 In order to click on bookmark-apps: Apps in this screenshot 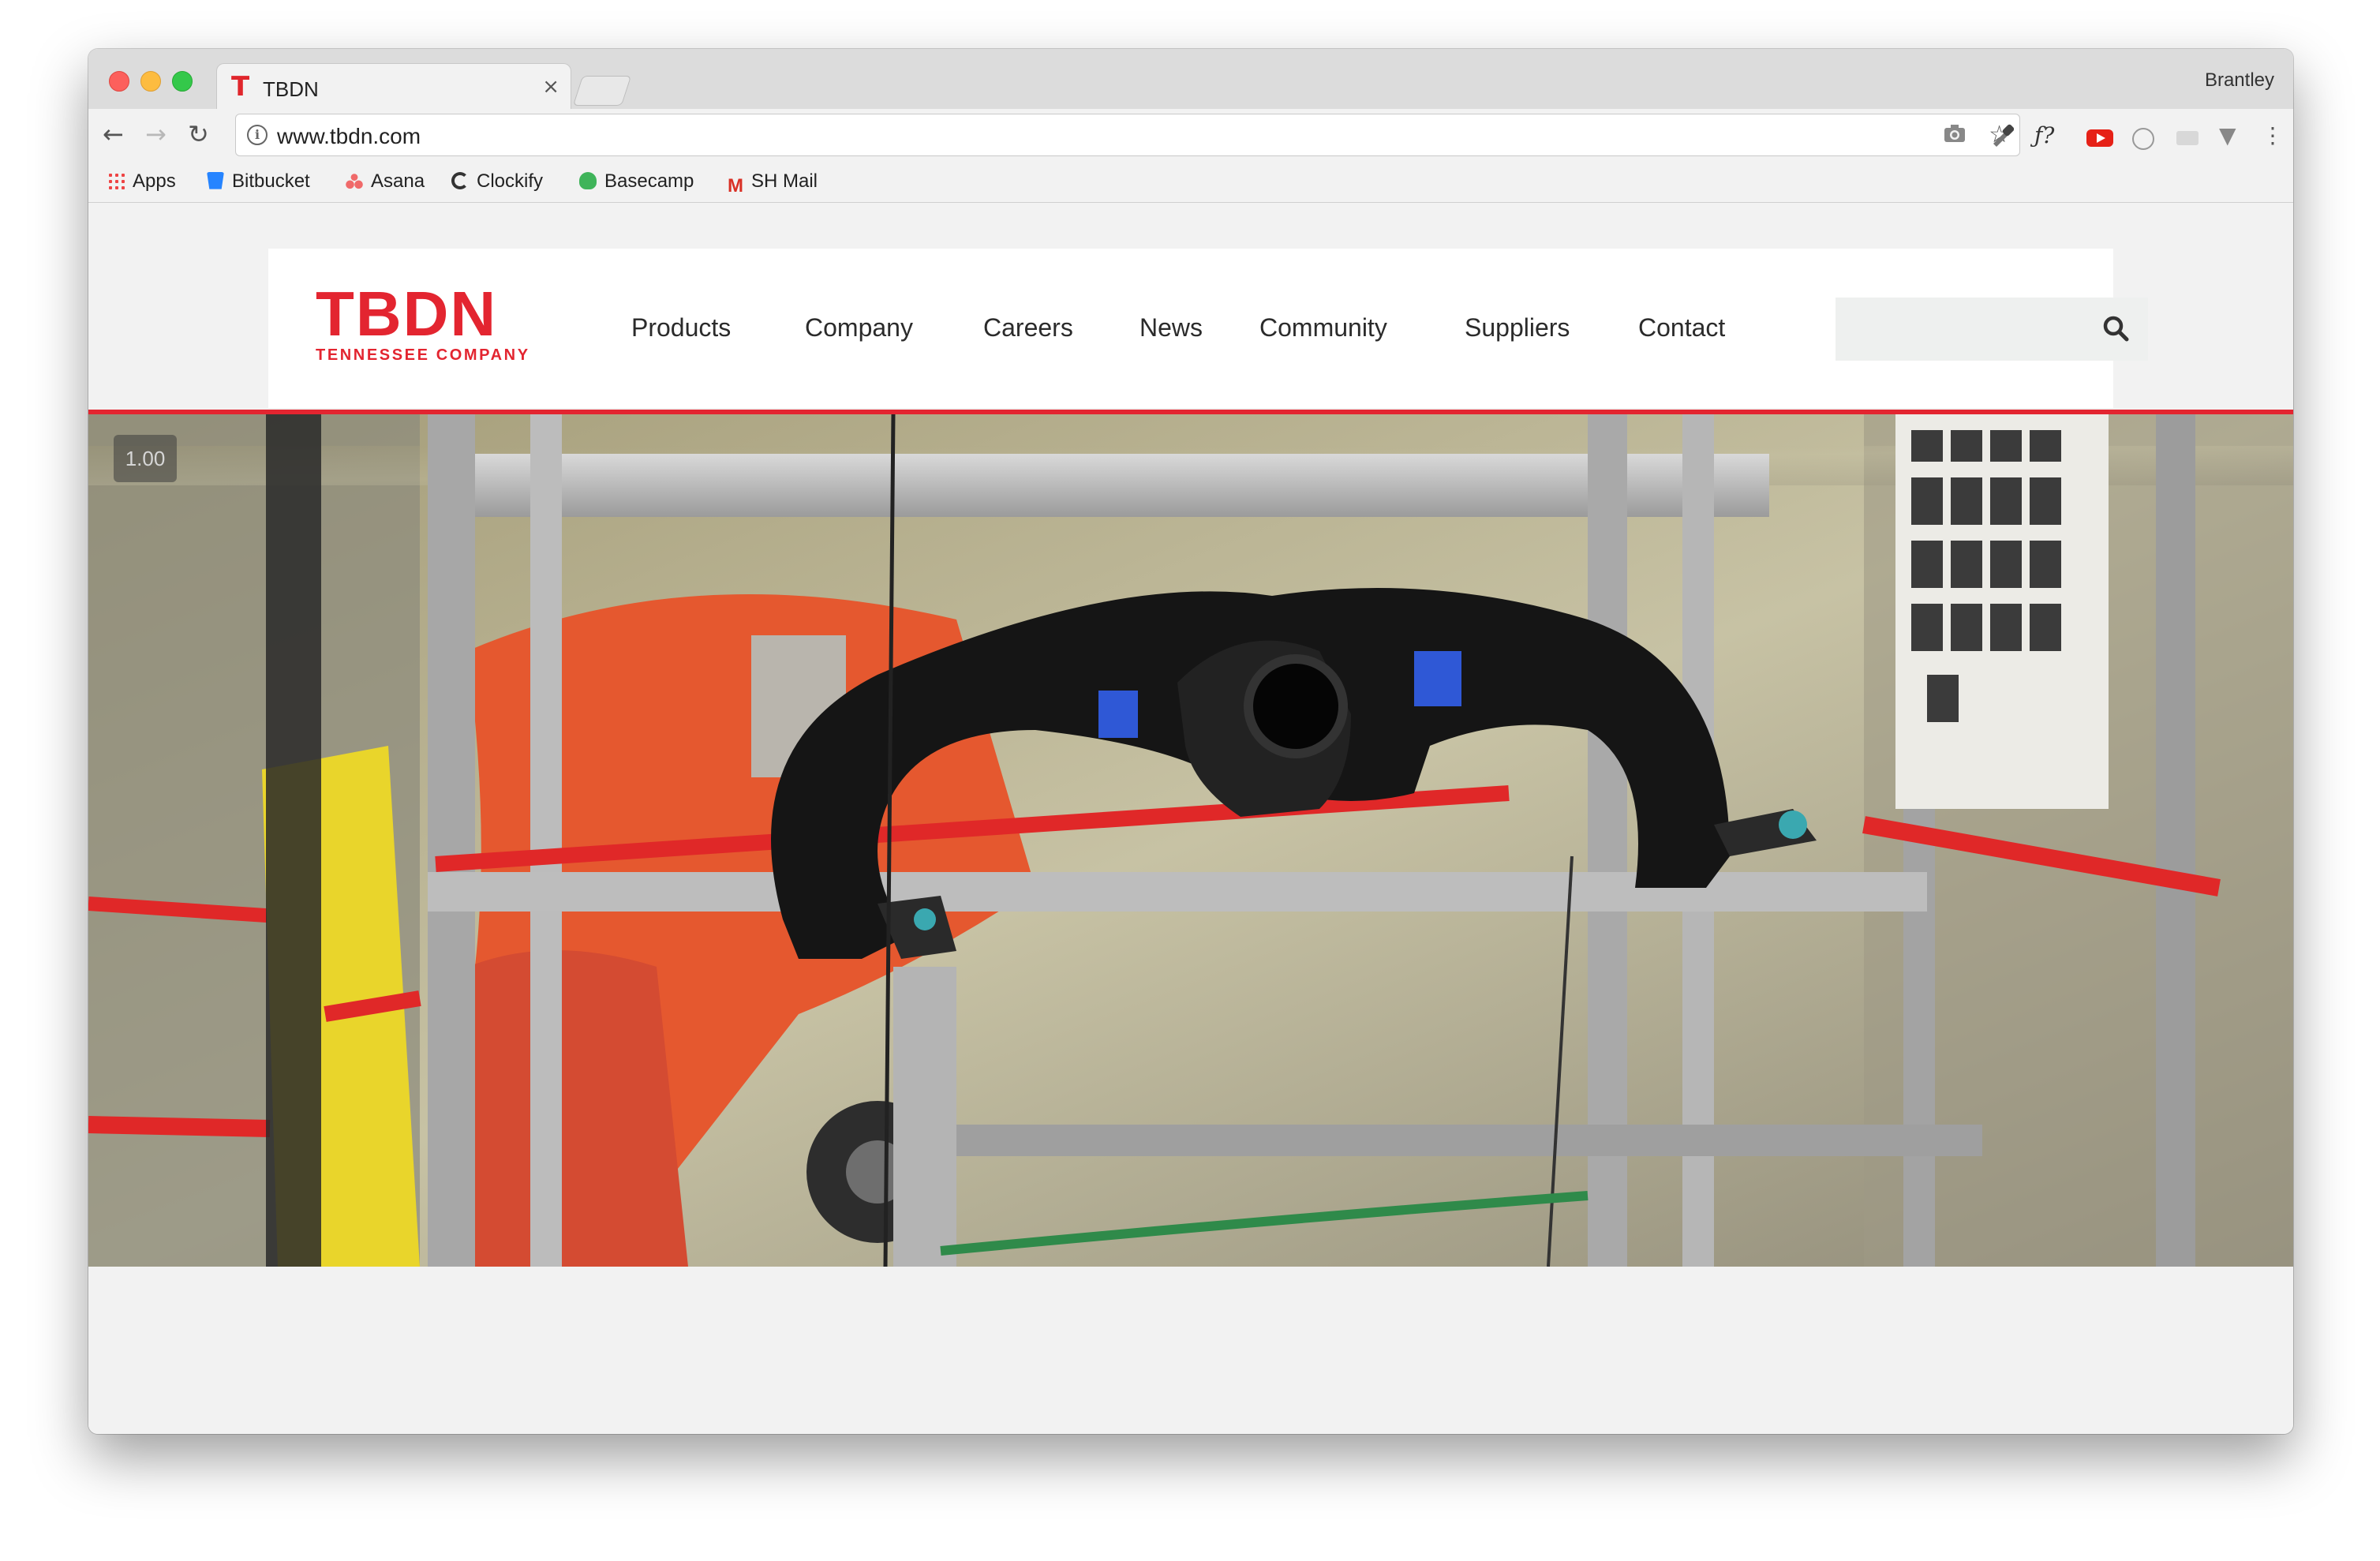, I will do `click(141, 181)`.